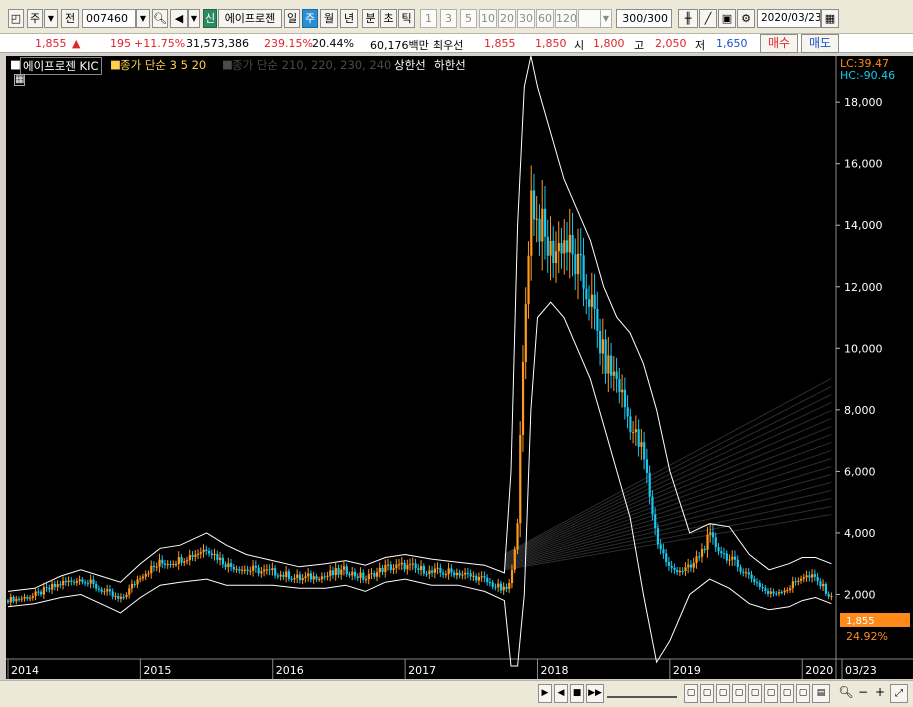 The image size is (913, 707). Describe the element at coordinates (771, 693) in the screenshot. I see `tool-f-icon: ▢` at that location.